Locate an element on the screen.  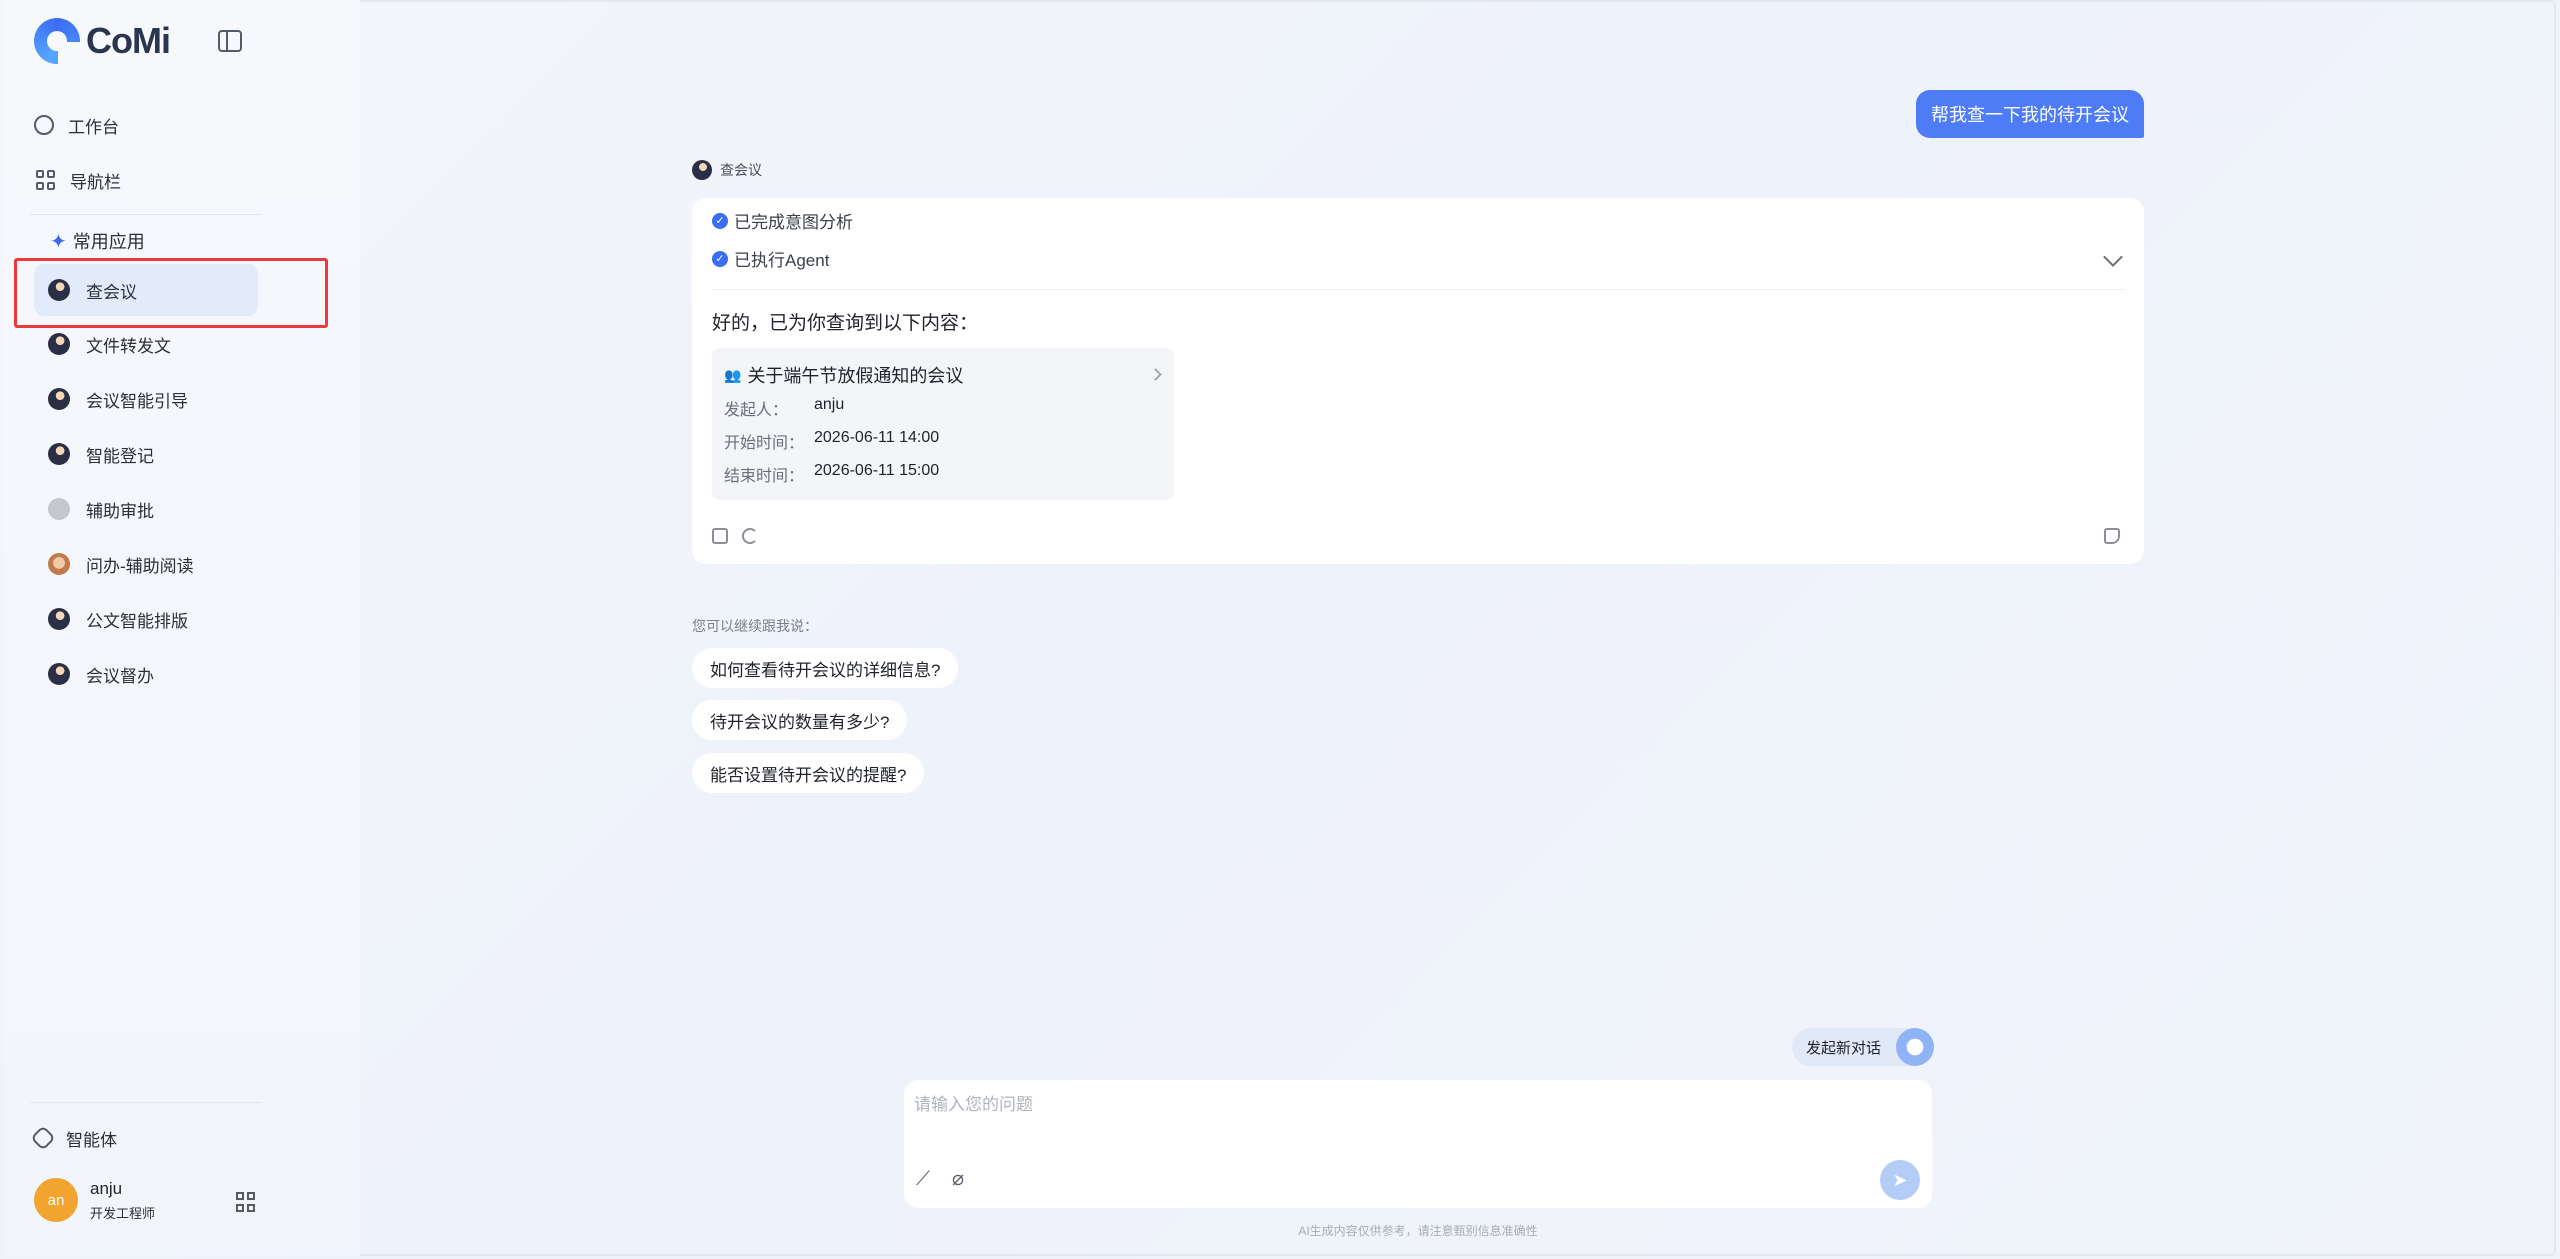
brand-logo: CoMi is located at coordinates (102, 41).